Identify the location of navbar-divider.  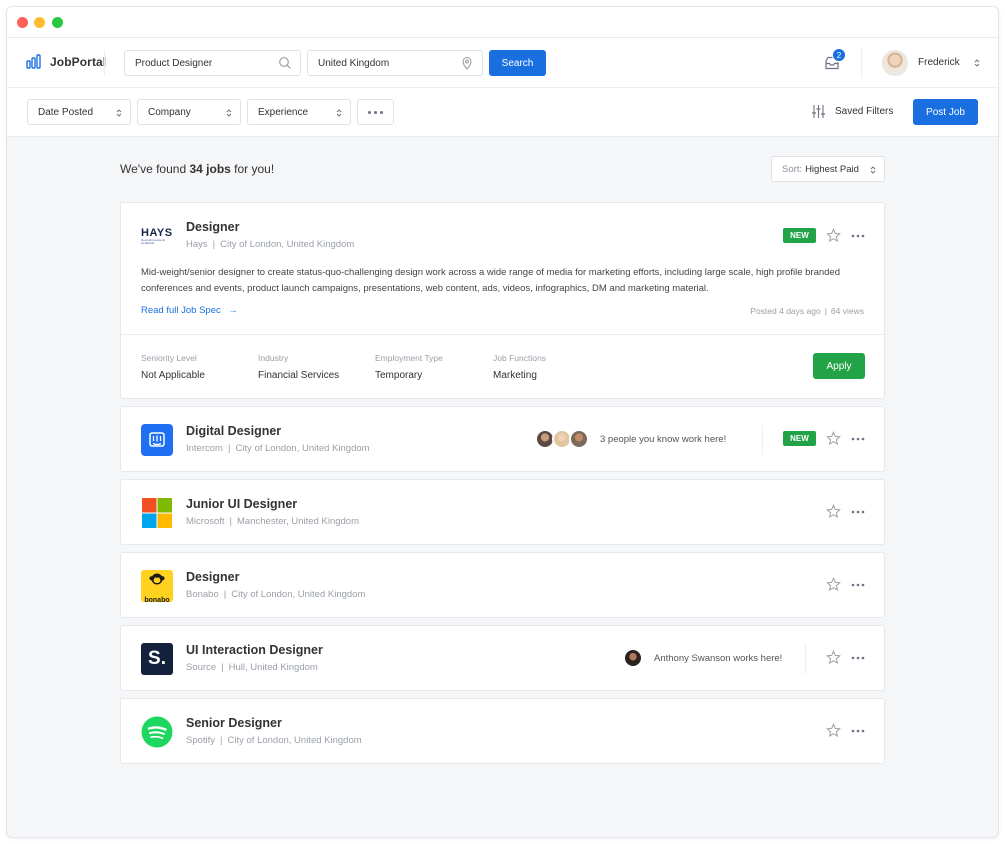
(861, 63).